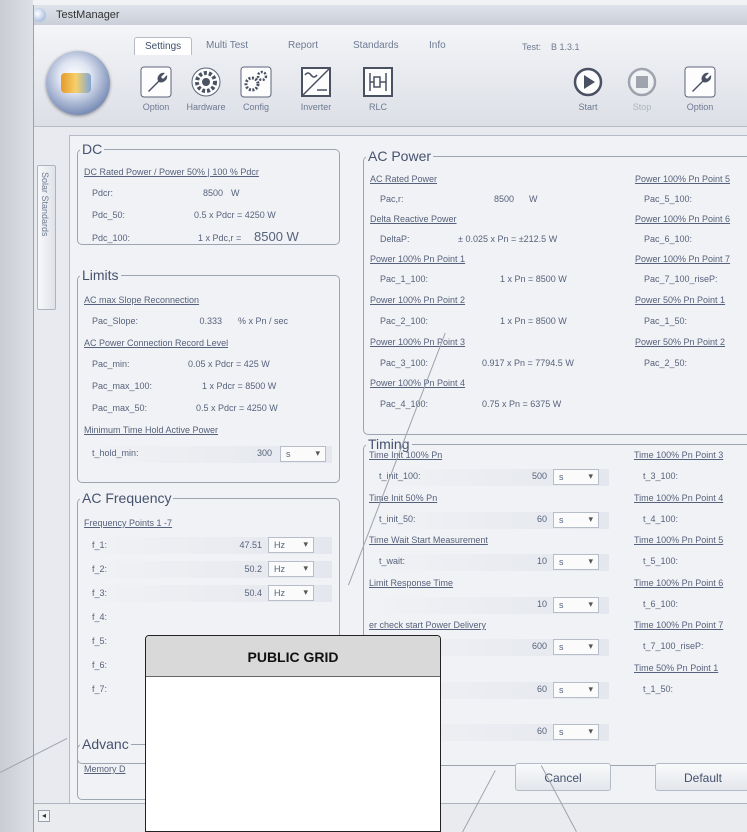 Image resolution: width=747 pixels, height=832 pixels. What do you see at coordinates (109, 215) in the screenshot?
I see `pdc50-label: Pdc_50:` at bounding box center [109, 215].